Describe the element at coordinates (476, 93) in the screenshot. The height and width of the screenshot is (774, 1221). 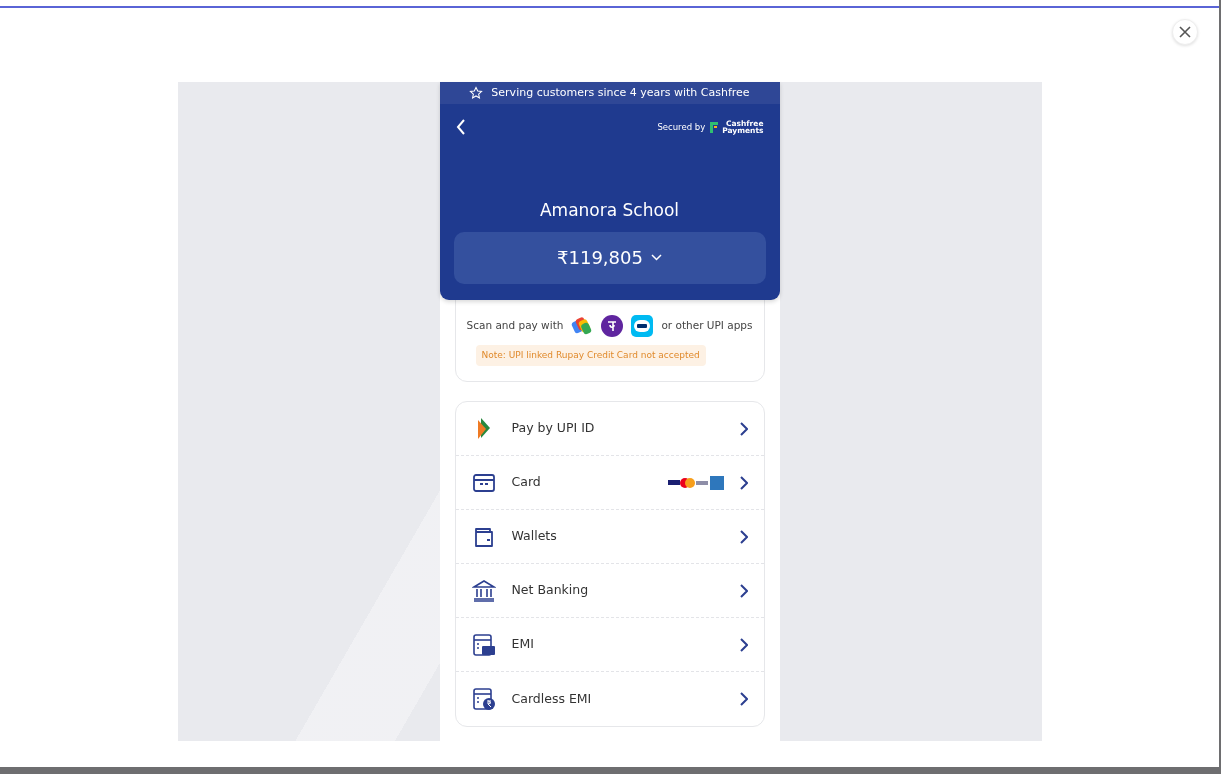
I see `star-icon` at that location.